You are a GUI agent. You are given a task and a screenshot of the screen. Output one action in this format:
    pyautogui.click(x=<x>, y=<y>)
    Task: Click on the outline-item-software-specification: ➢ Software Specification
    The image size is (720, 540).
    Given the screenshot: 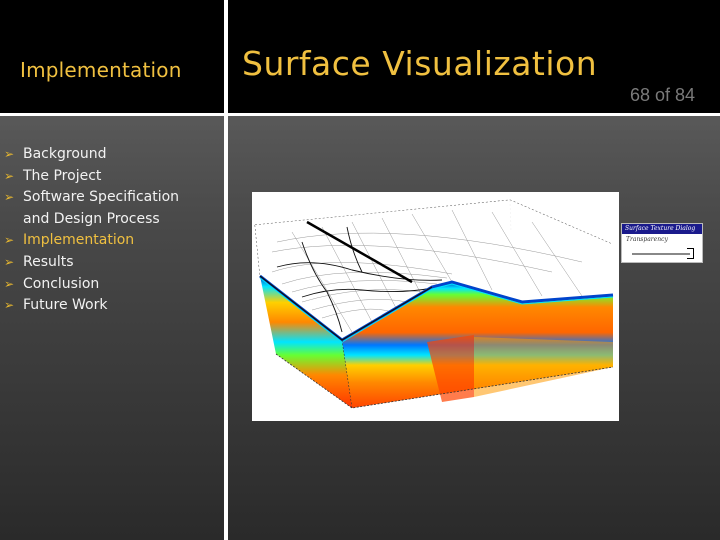 What is the action you would take?
    pyautogui.click(x=91, y=198)
    